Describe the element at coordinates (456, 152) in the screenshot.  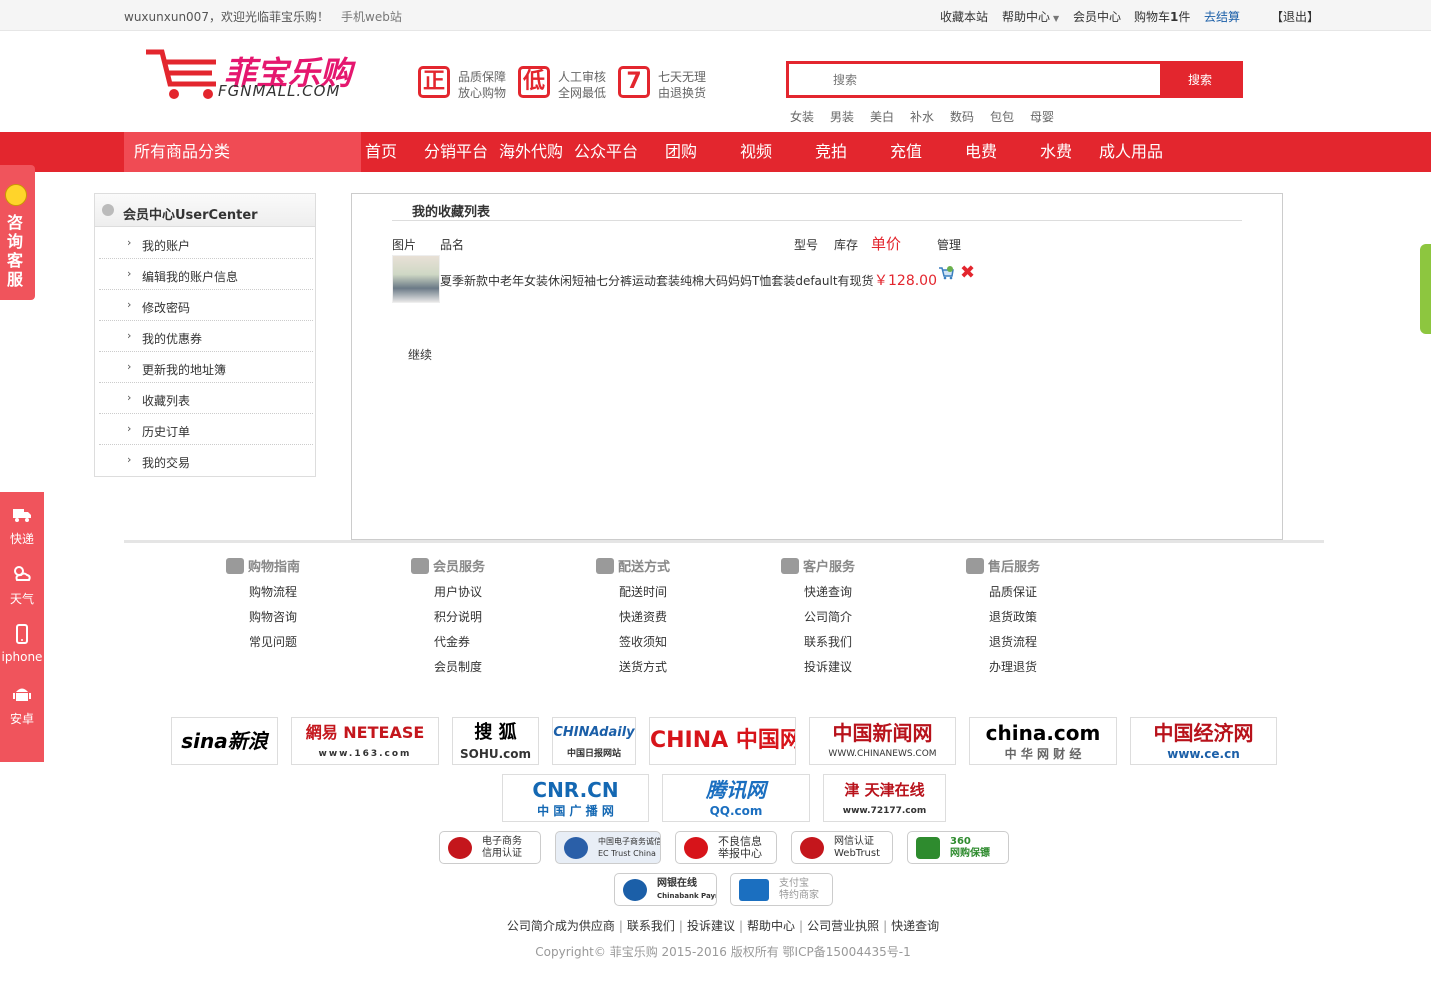
I see `nav-item-distribution: 分销平台` at that location.